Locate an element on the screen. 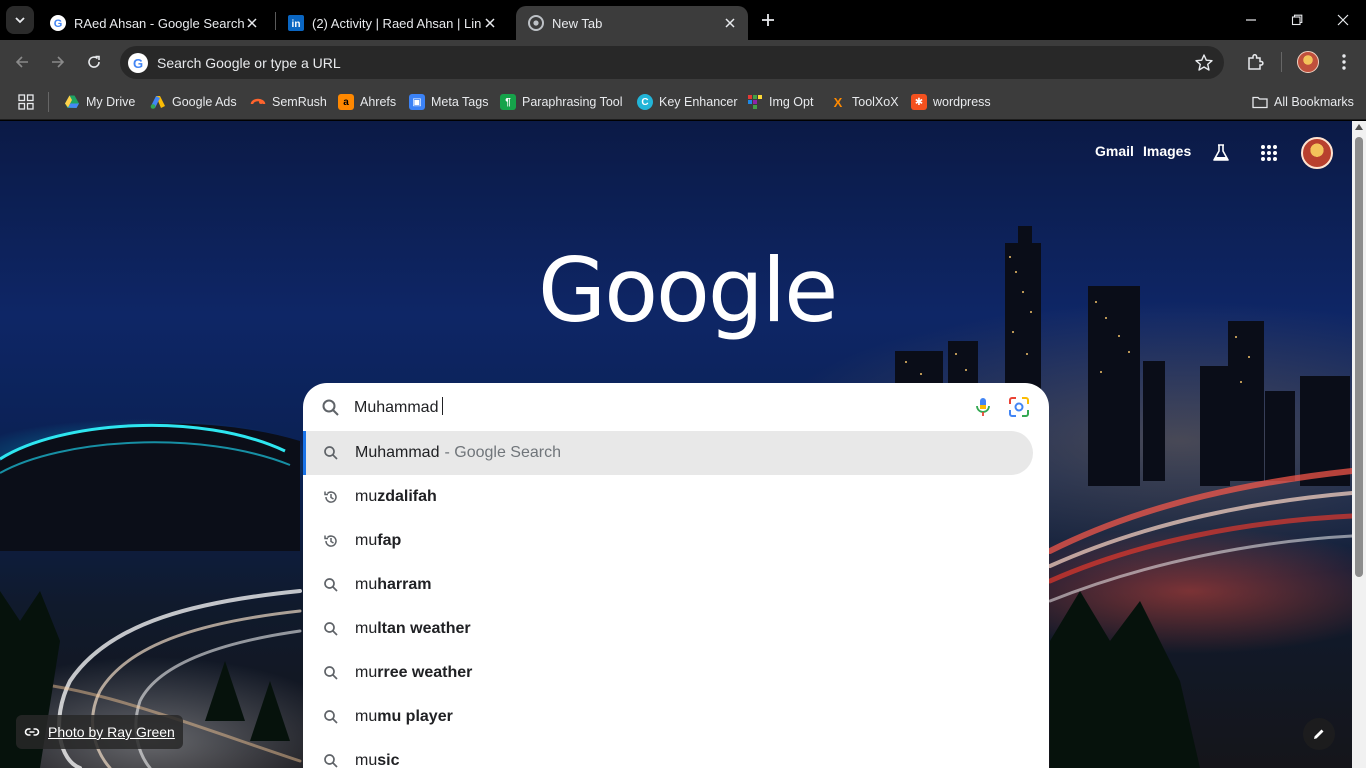 Image resolution: width=1366 pixels, height=768 pixels. google-lens-icon is located at coordinates (1019, 407).